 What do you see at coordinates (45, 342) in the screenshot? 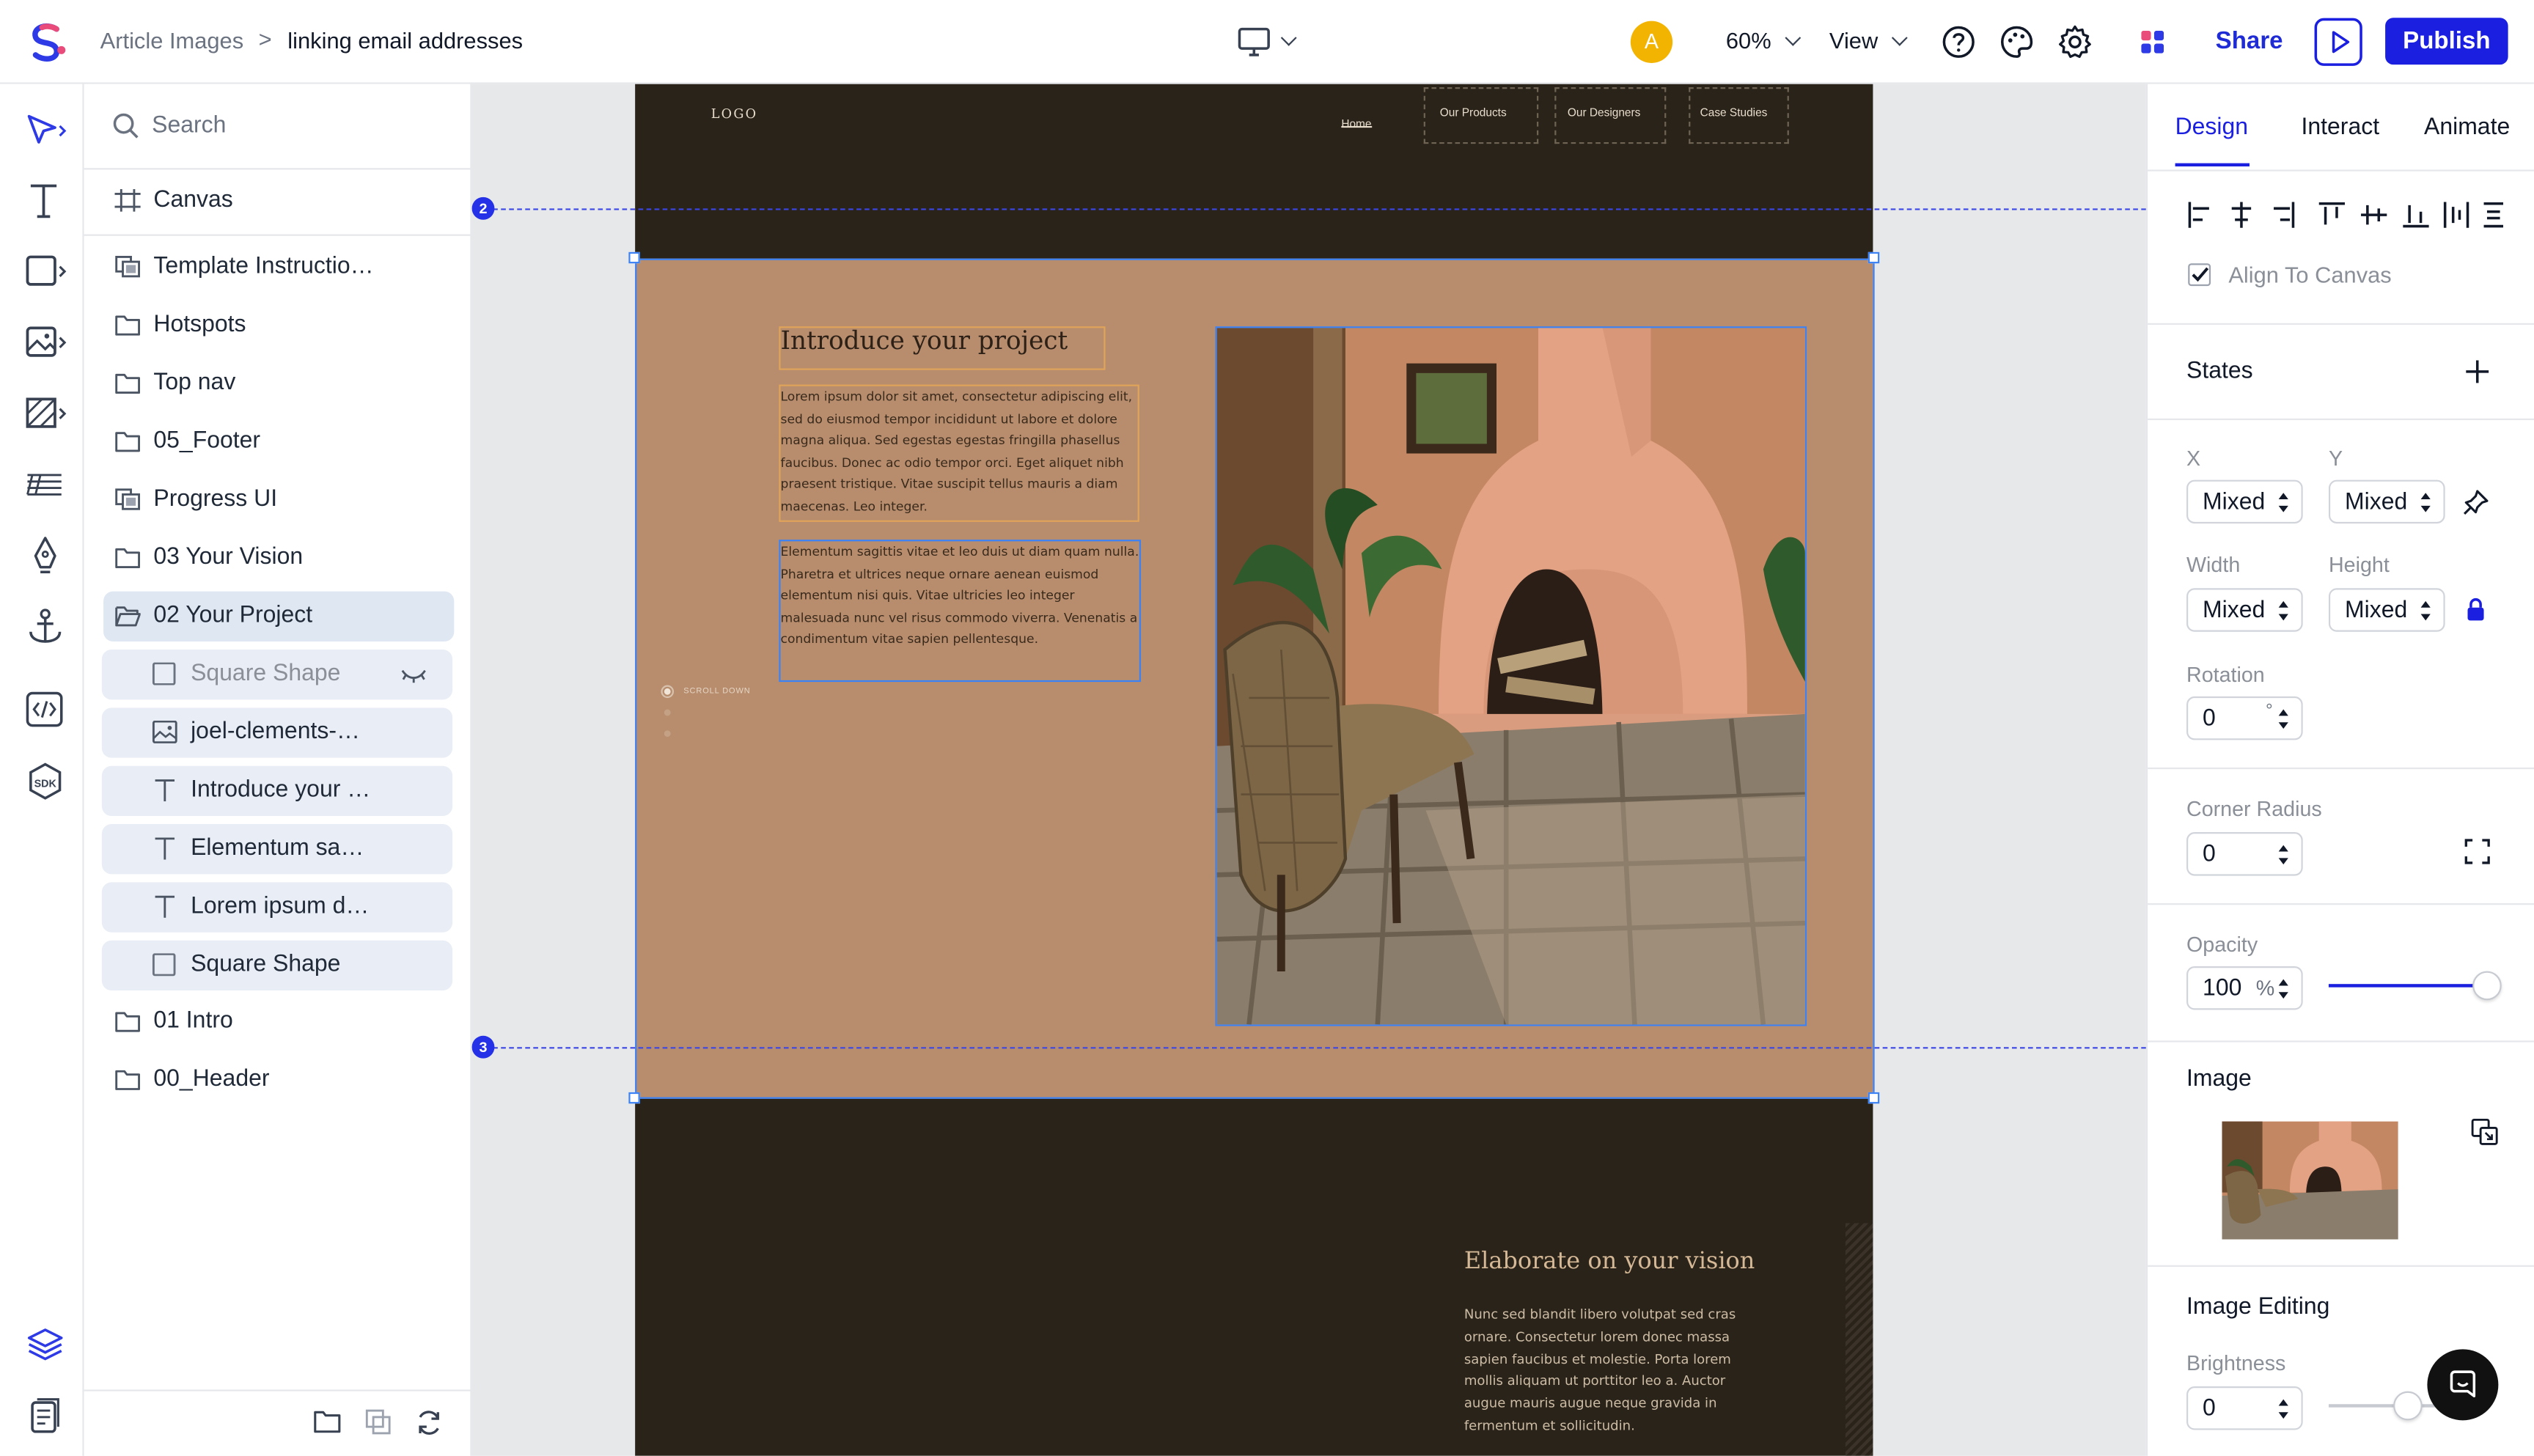
I see `image-tool-icon` at bounding box center [45, 342].